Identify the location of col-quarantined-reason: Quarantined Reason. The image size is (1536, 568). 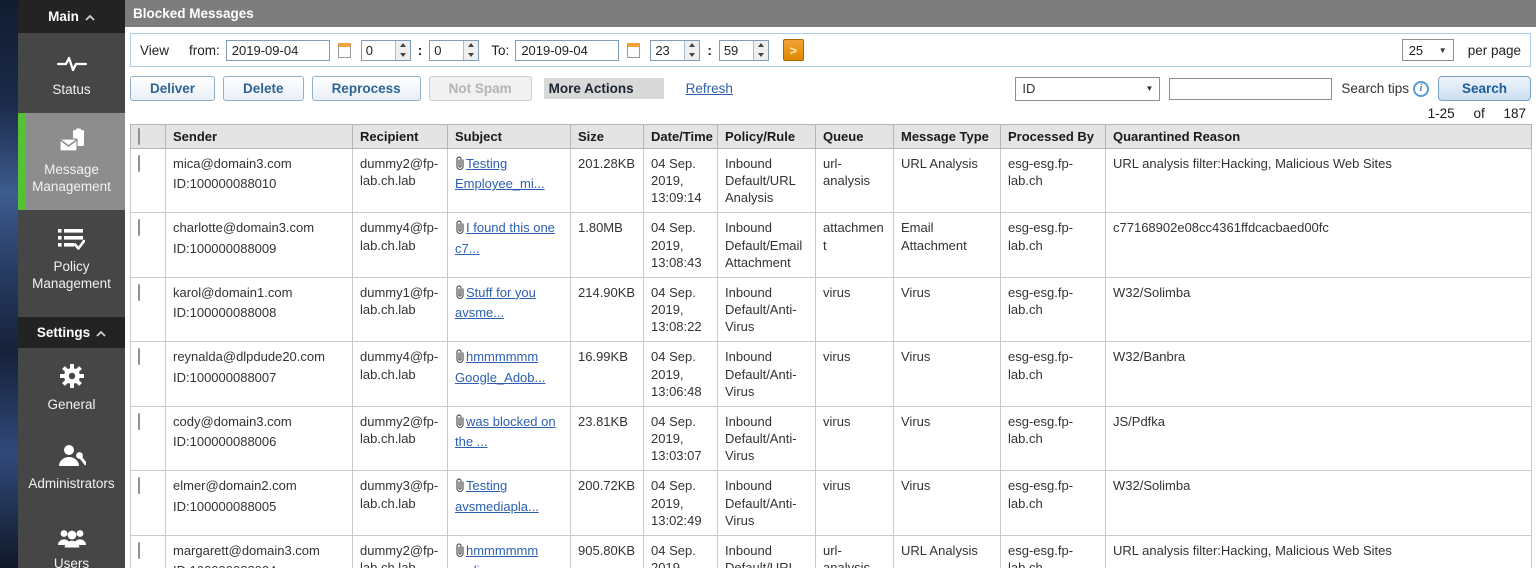
(1318, 136).